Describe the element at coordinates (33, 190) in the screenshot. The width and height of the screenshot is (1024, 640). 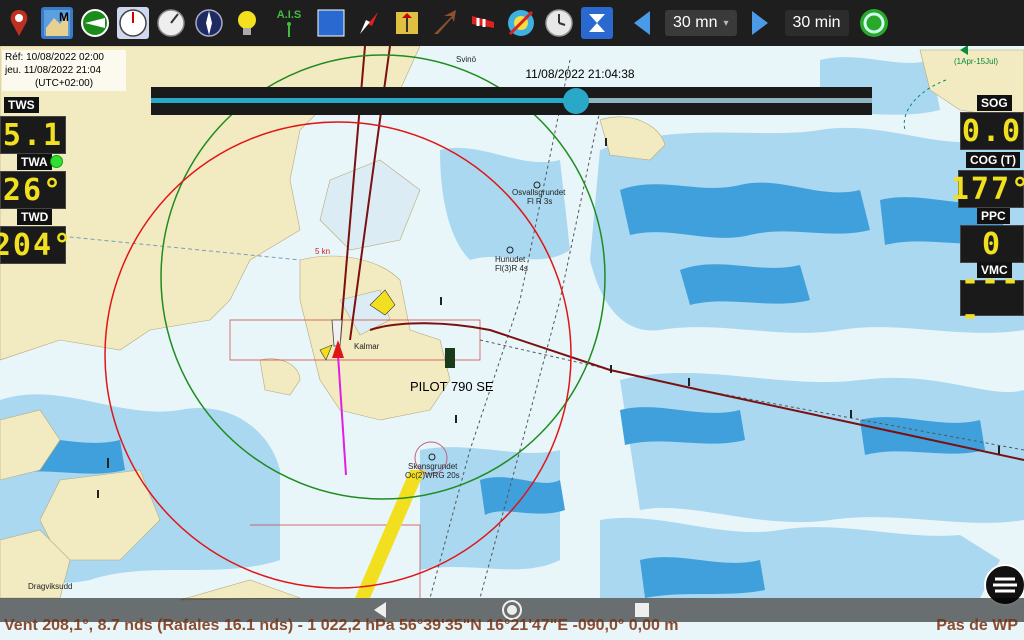
I see `twa-value: 26°` at that location.